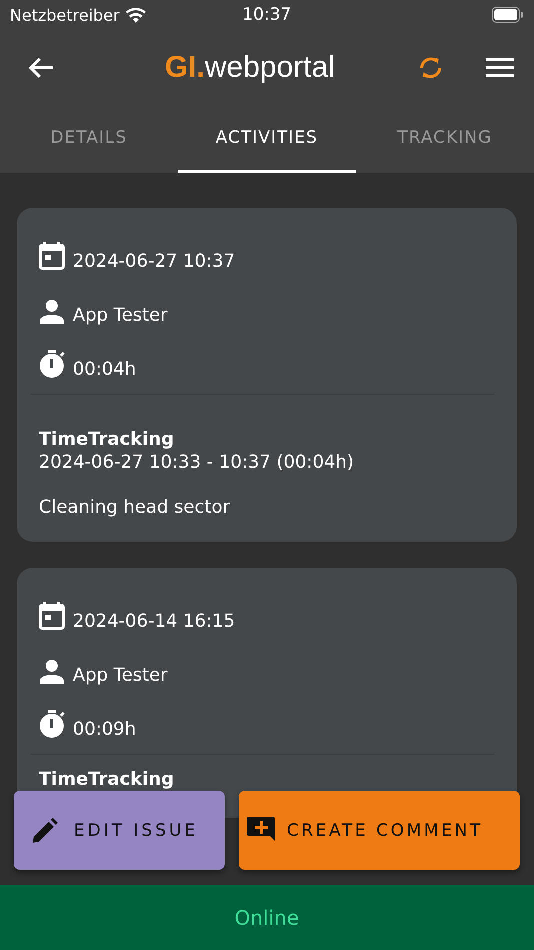  Describe the element at coordinates (45, 831) in the screenshot. I see `pencil-icon` at that location.